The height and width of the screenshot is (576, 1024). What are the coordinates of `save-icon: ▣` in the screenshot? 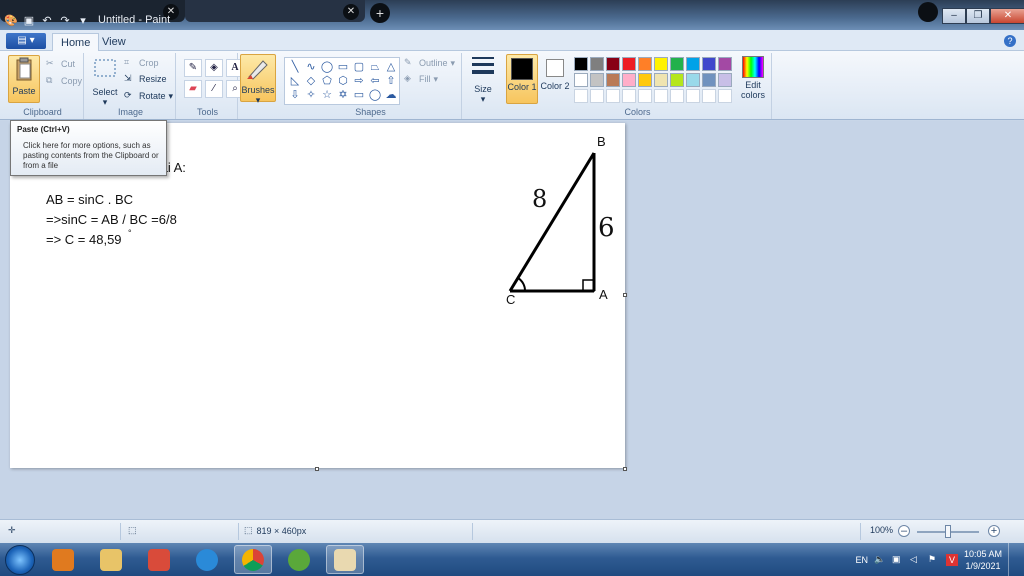 It's located at (29, 21).